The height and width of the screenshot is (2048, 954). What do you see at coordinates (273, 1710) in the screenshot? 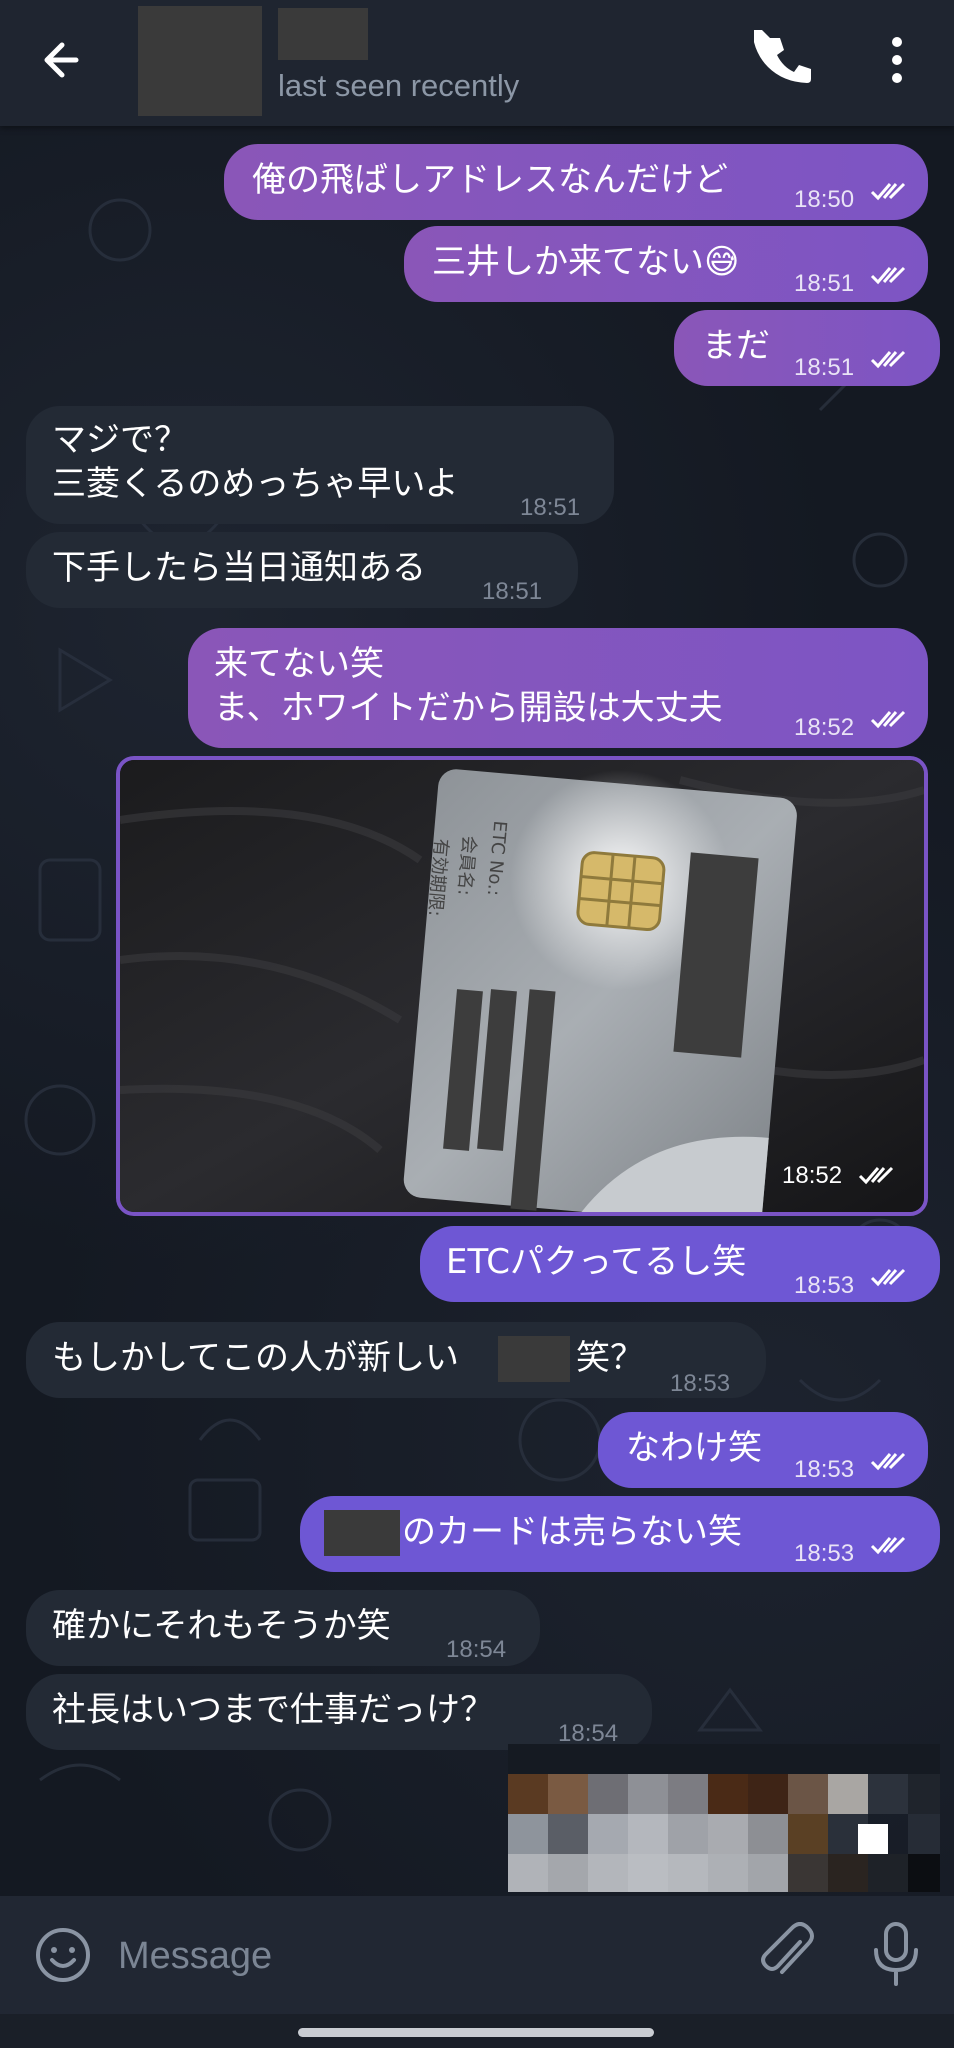
I see `message-text: 社長はいつまで仕事だっけ？` at bounding box center [273, 1710].